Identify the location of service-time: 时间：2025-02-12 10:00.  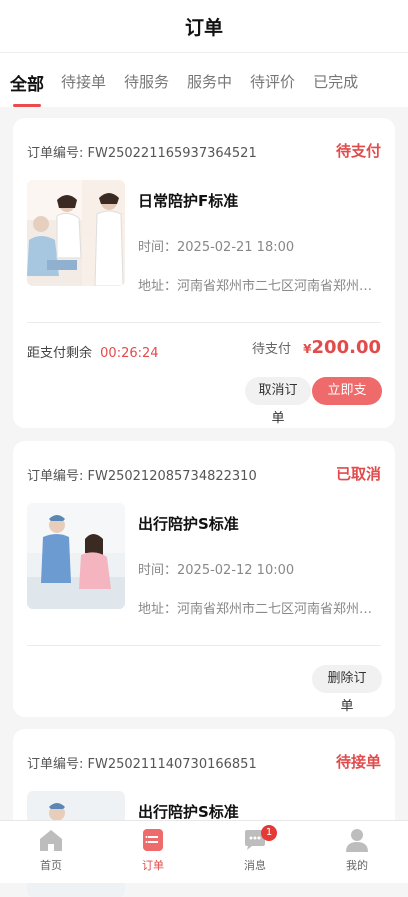
(216, 570).